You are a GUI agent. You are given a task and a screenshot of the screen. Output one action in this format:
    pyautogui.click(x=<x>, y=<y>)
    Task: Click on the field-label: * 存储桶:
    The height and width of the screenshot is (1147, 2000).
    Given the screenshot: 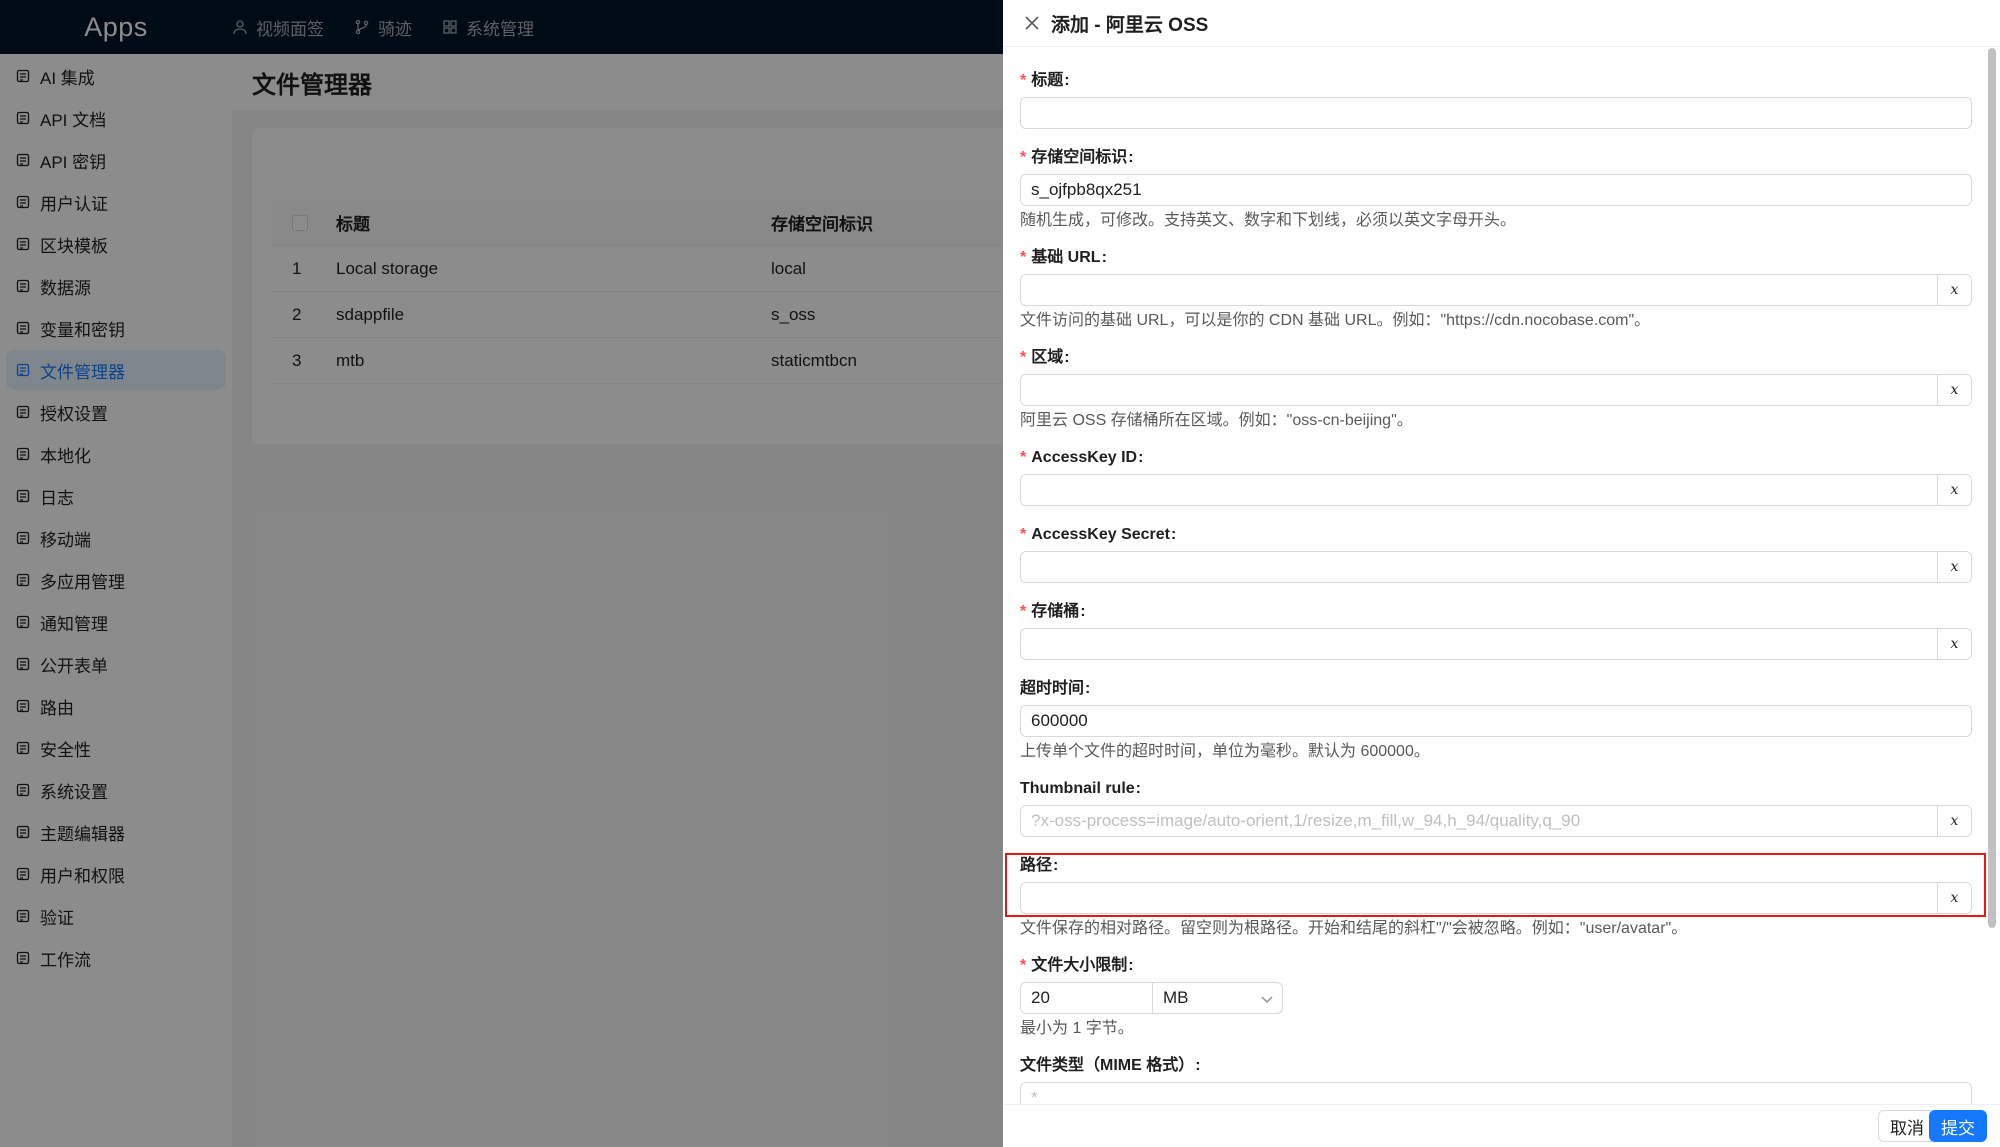 What is the action you would take?
    pyautogui.click(x=1053, y=611)
    